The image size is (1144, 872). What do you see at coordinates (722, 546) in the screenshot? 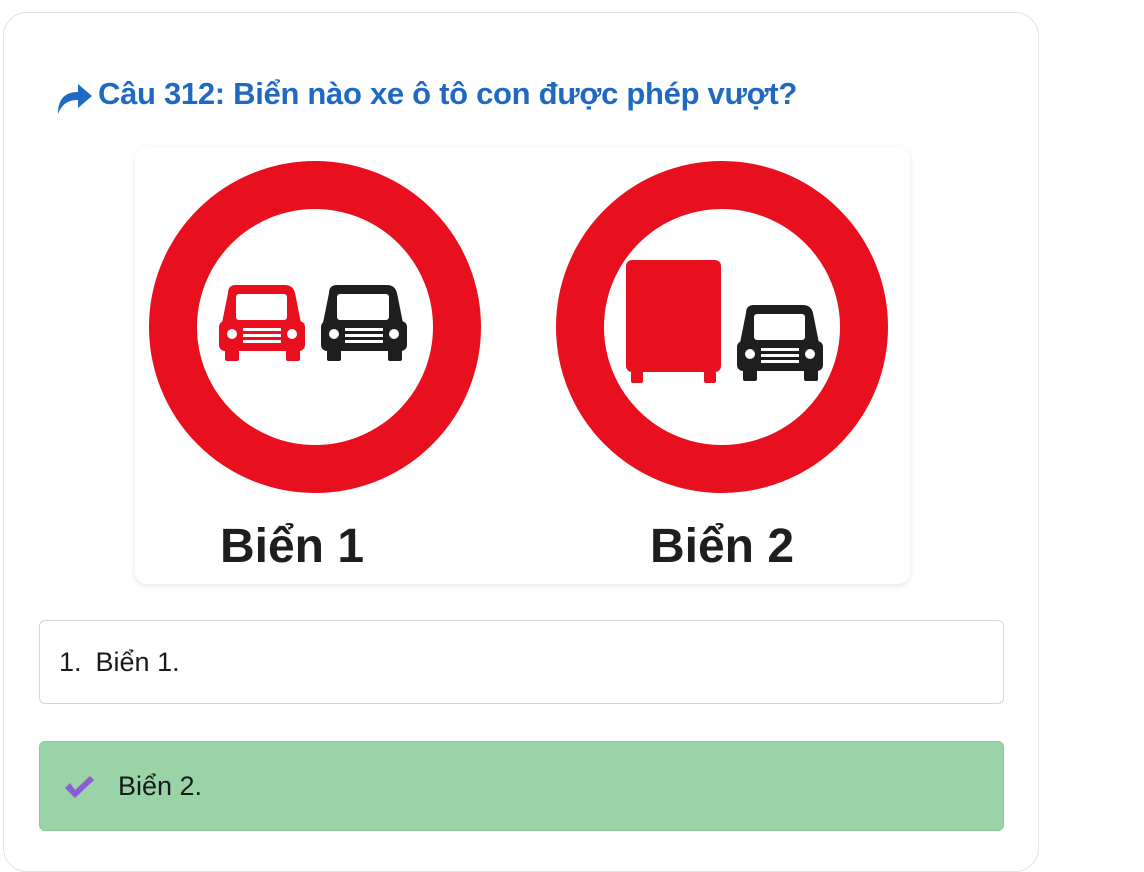
I see `sign-2-label: Biển 2` at bounding box center [722, 546].